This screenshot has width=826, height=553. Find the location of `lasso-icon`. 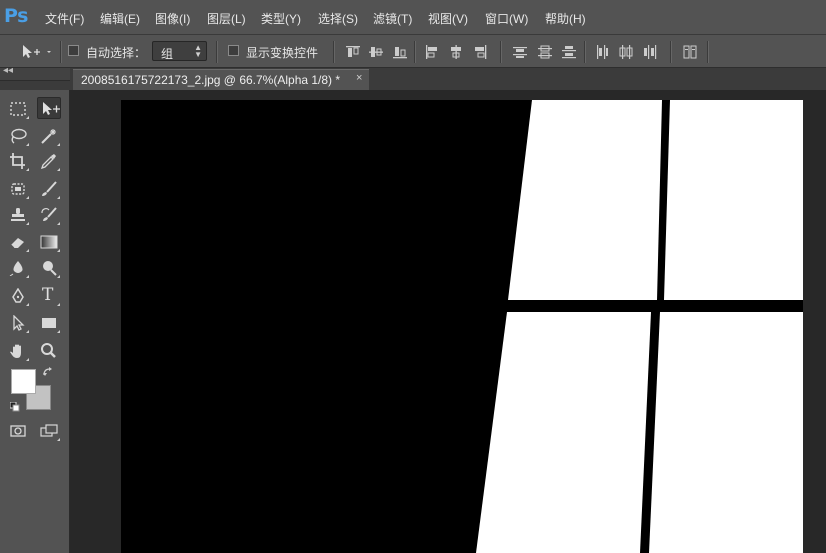

lasso-icon is located at coordinates (19, 136).